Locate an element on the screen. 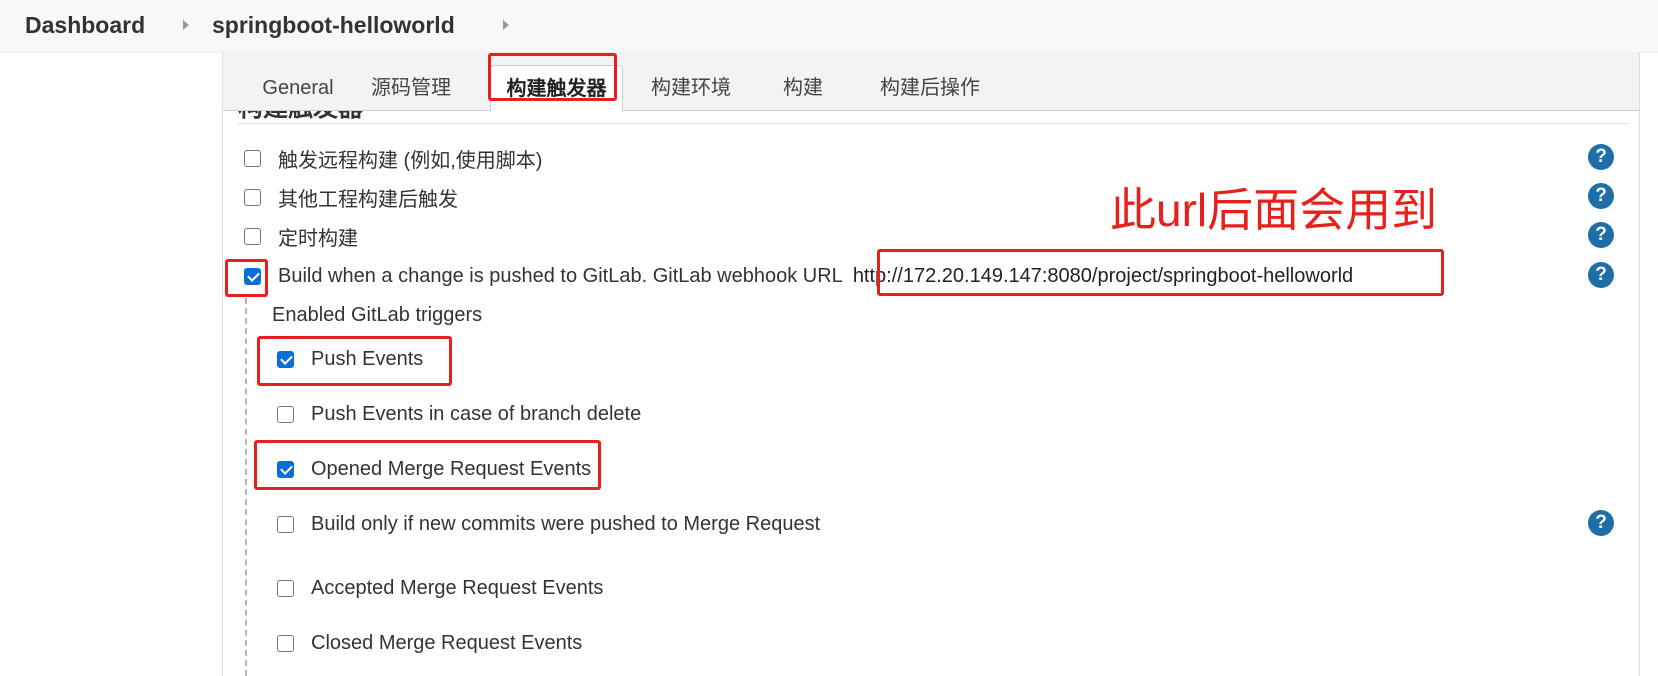  trigger-remote-label: 触发远程构建 (例如,使用脚本) is located at coordinates (410, 160).